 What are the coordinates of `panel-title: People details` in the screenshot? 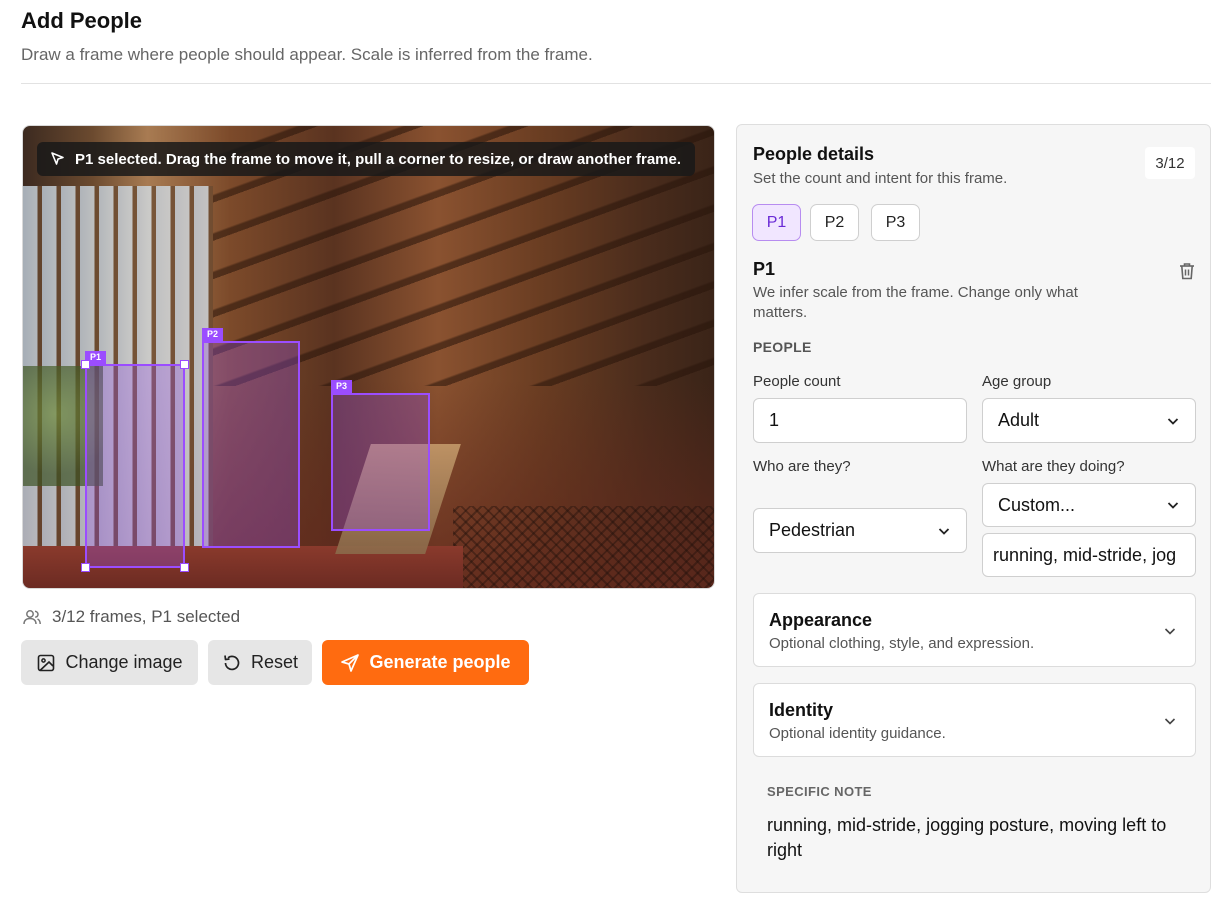 It's located at (814, 154).